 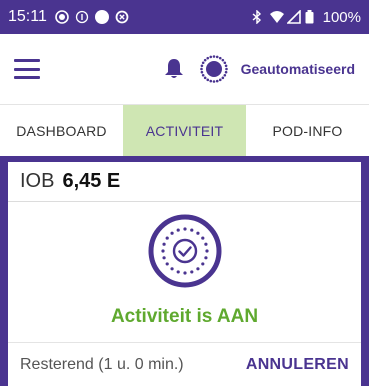 I want to click on tab-bar: DASHBOARD ACTIVITEIT POD-INFO, so click(x=184, y=130).